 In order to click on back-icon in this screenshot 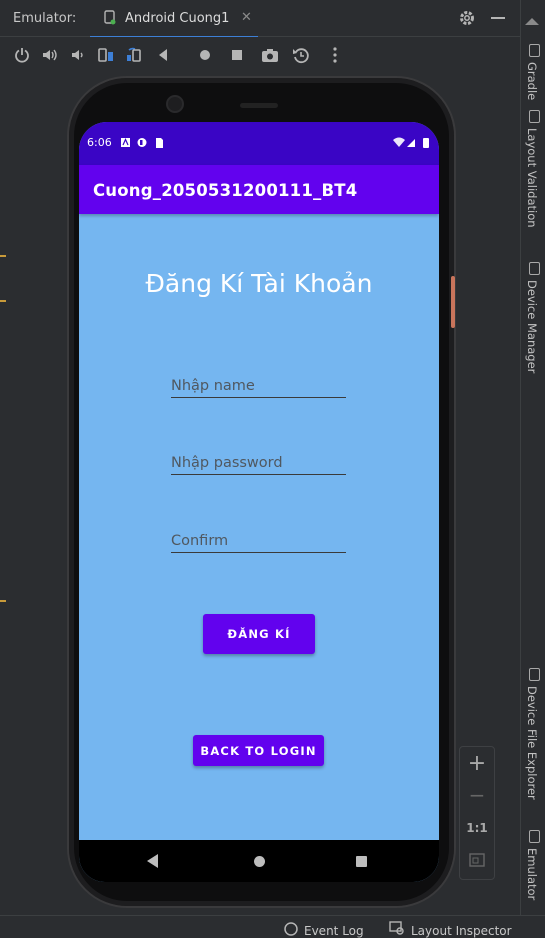, I will do `click(163, 55)`.